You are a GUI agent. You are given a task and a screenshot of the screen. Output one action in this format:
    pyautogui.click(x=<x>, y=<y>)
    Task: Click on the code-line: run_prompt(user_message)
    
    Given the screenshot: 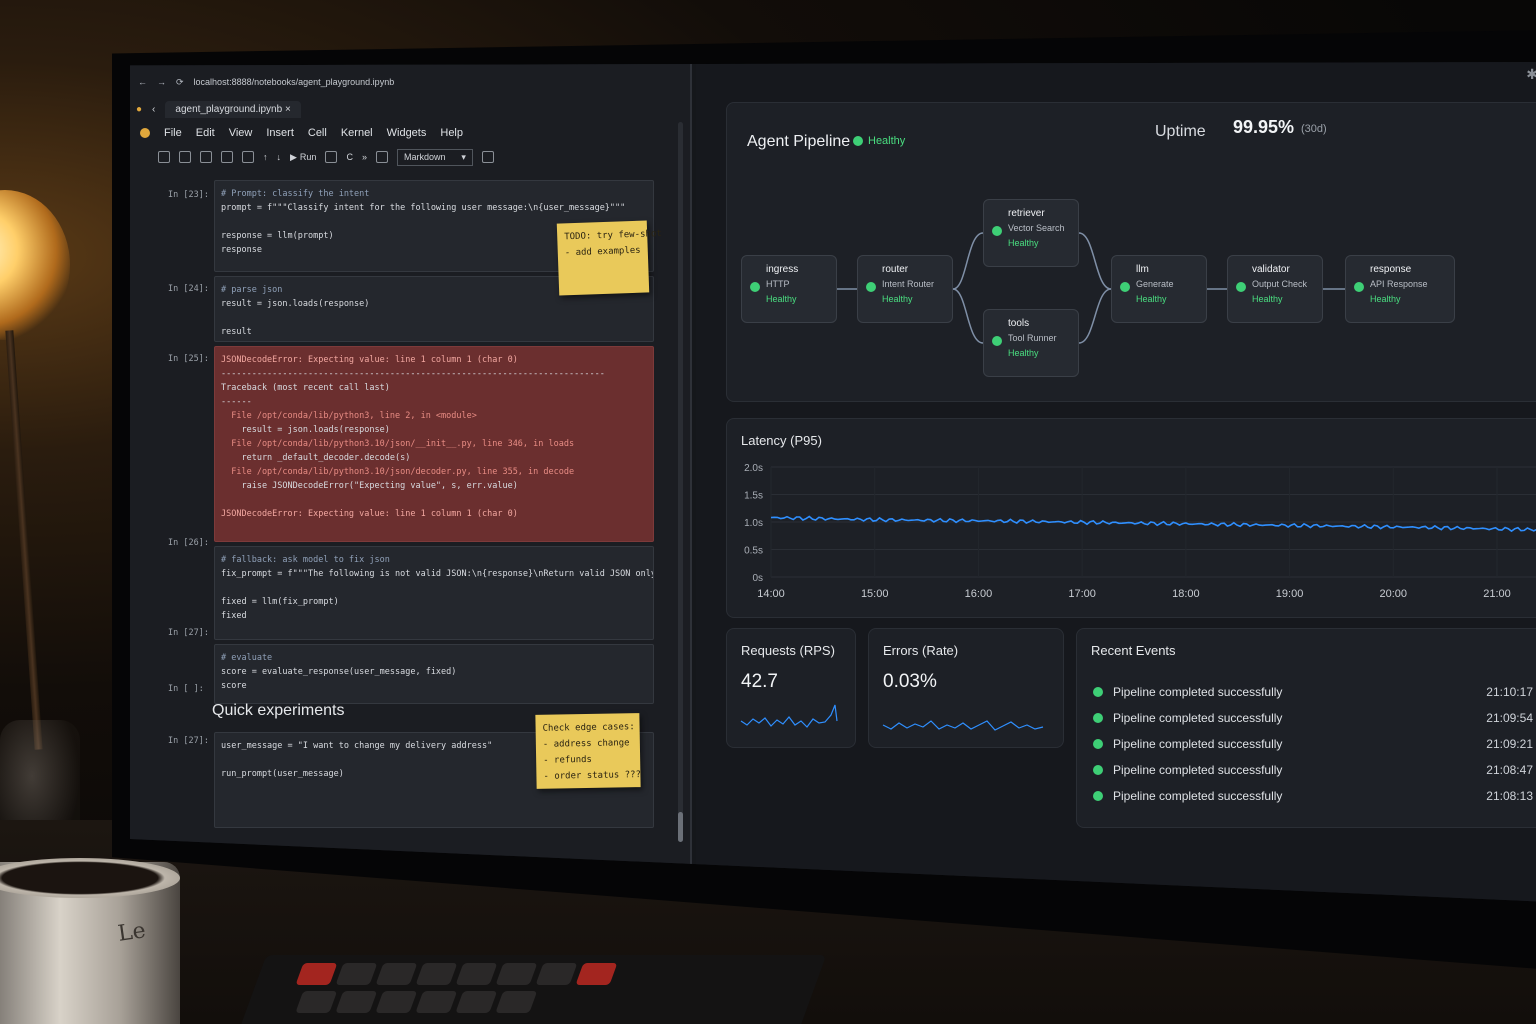 What is the action you would take?
    pyautogui.click(x=282, y=774)
    